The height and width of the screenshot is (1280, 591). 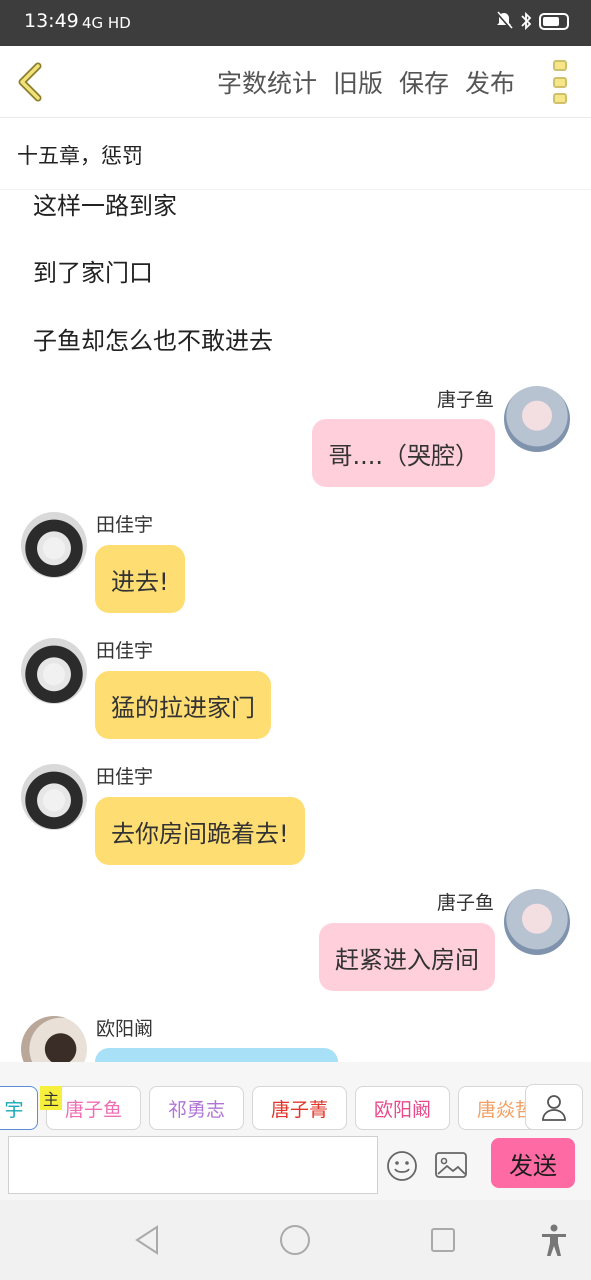 I want to click on image-icon, so click(x=451, y=1165).